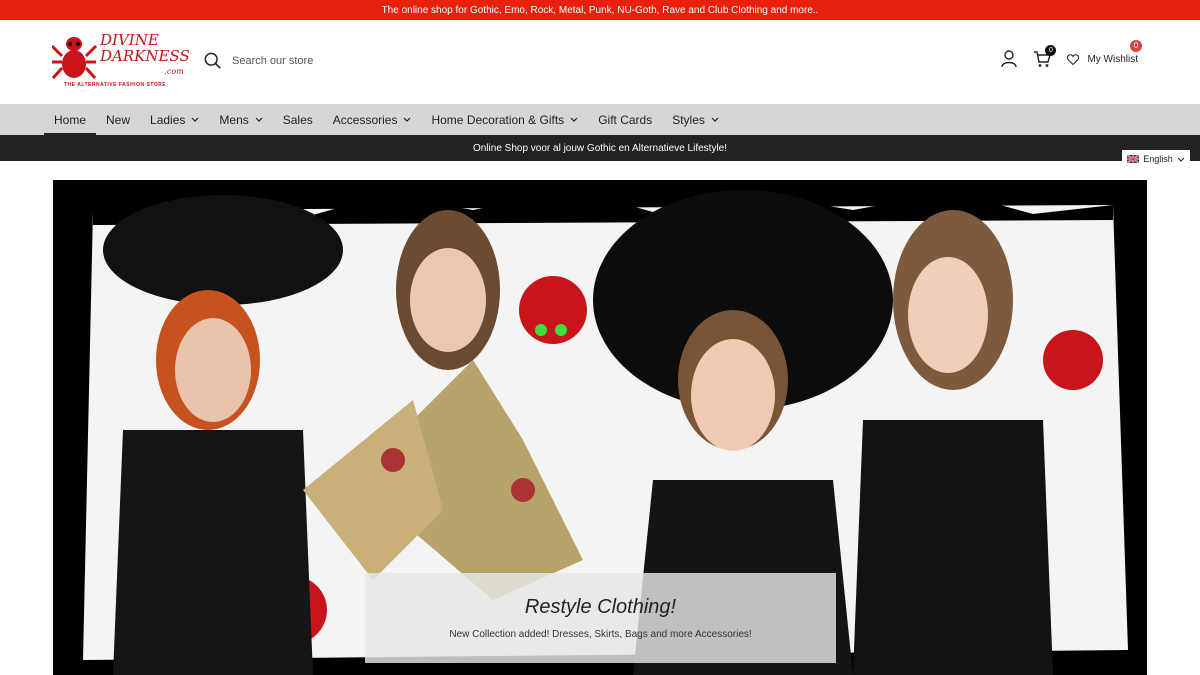  I want to click on nav-item-gift-cards: Gift Cards, so click(625, 119).